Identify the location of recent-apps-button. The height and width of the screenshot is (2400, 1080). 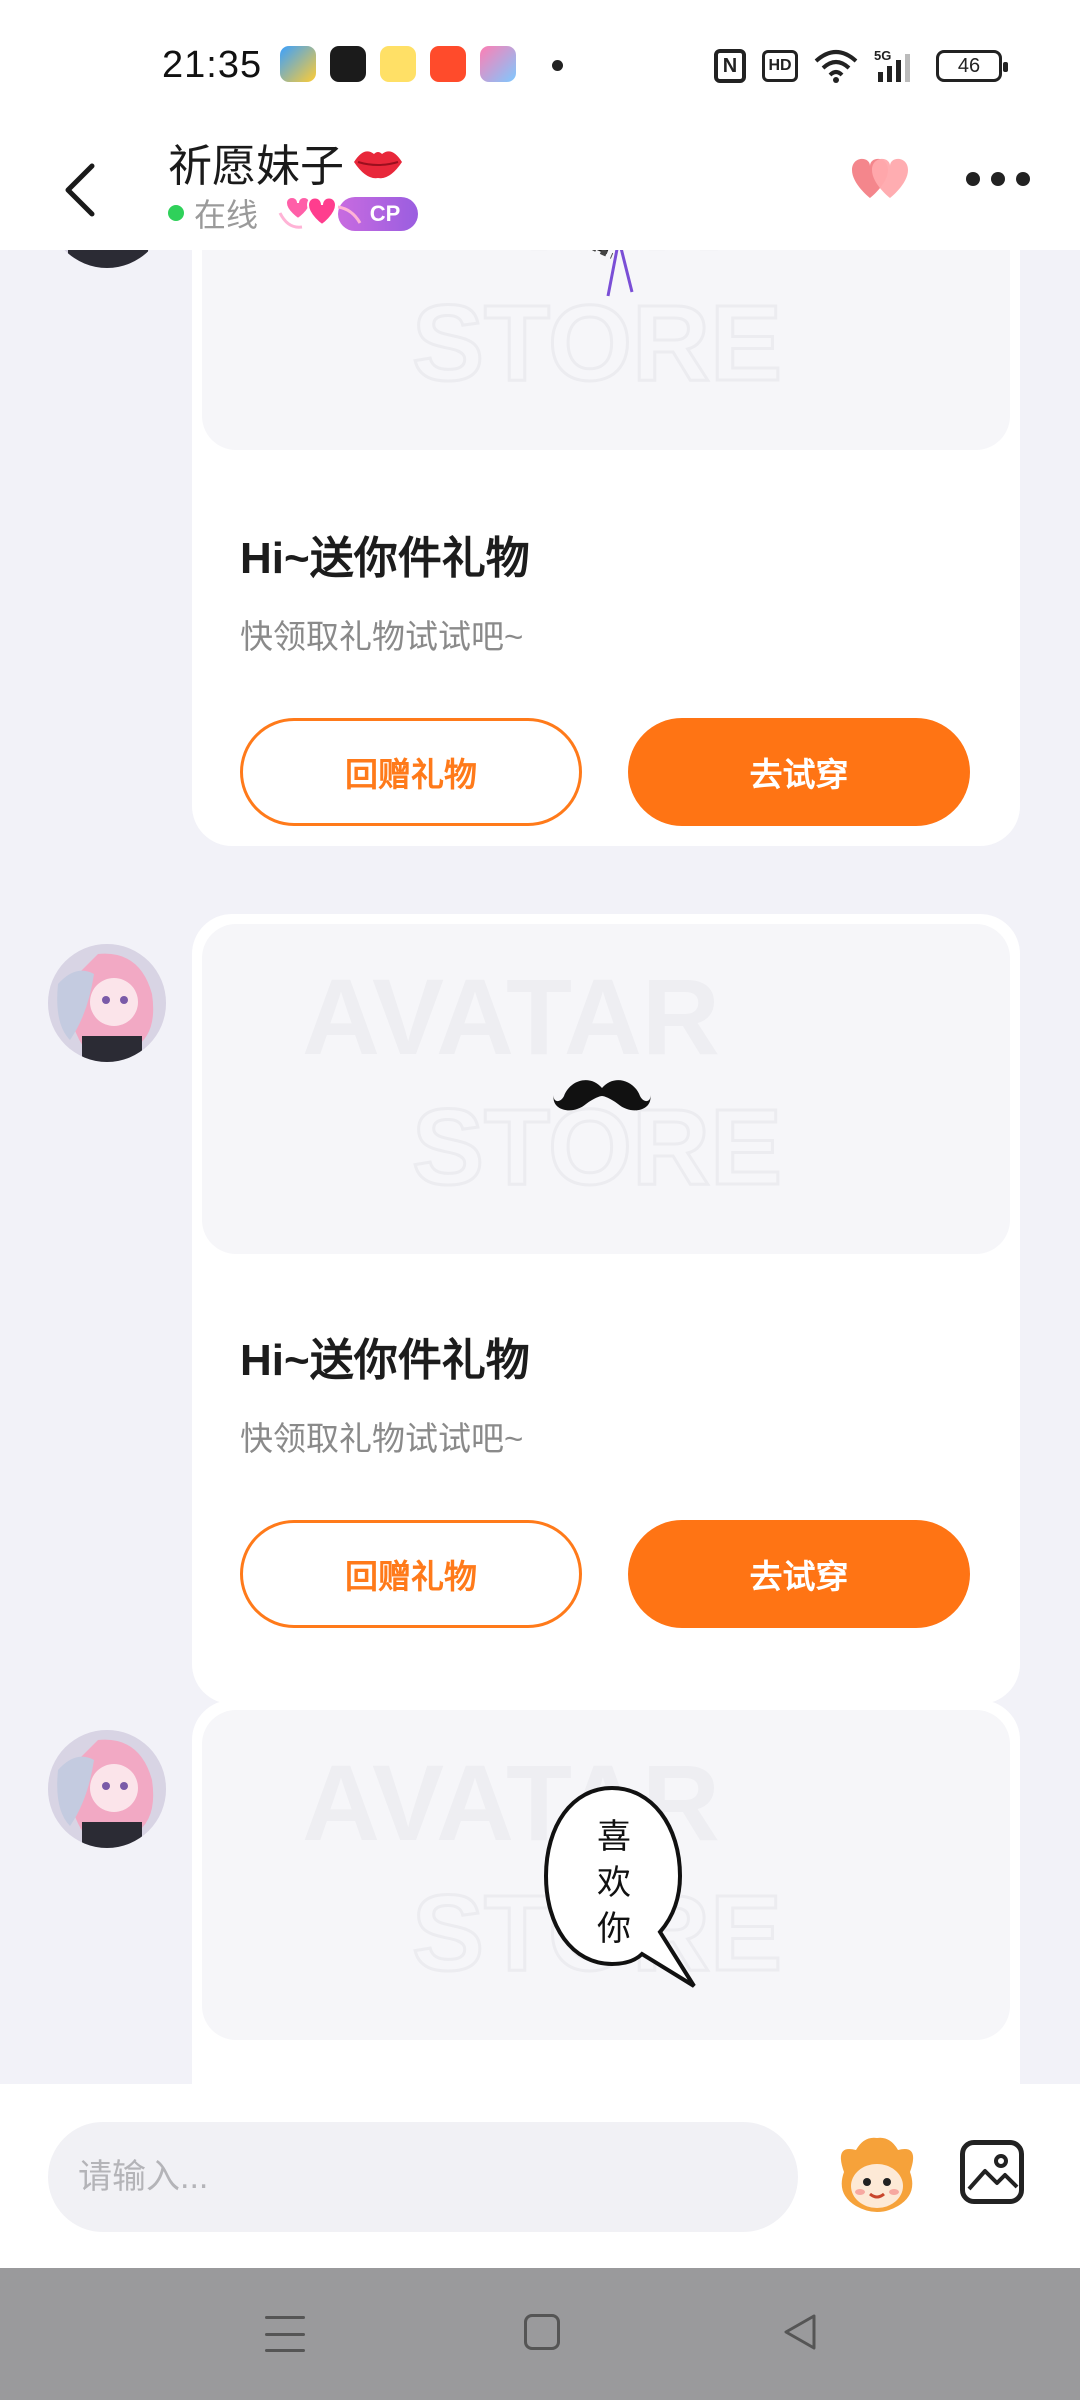
(285, 2334).